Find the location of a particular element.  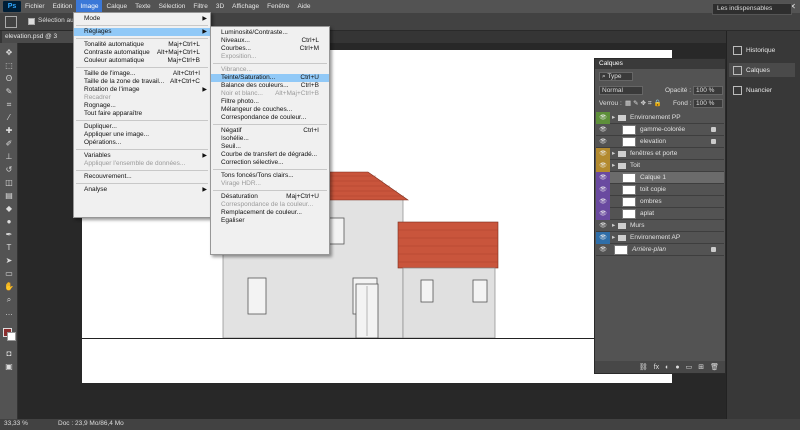

adjustments-item-niveaux: Niveaux... Ctrl+L is located at coordinates (270, 41).